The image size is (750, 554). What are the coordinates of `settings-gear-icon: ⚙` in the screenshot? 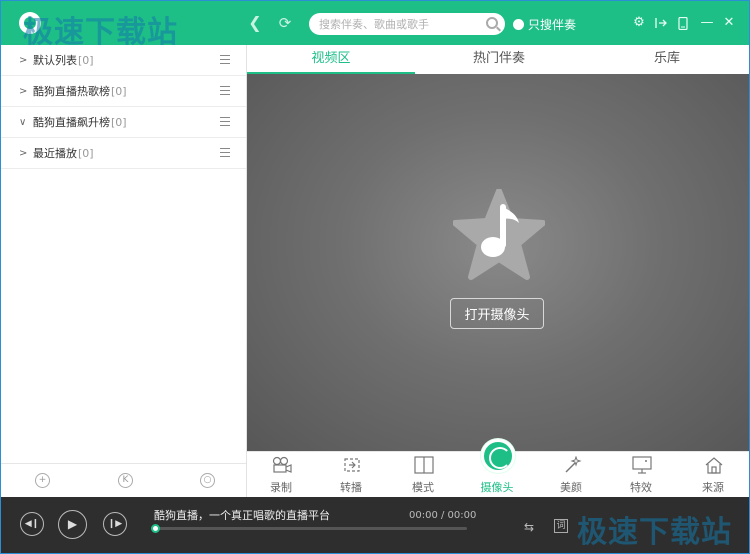 It's located at (639, 23).